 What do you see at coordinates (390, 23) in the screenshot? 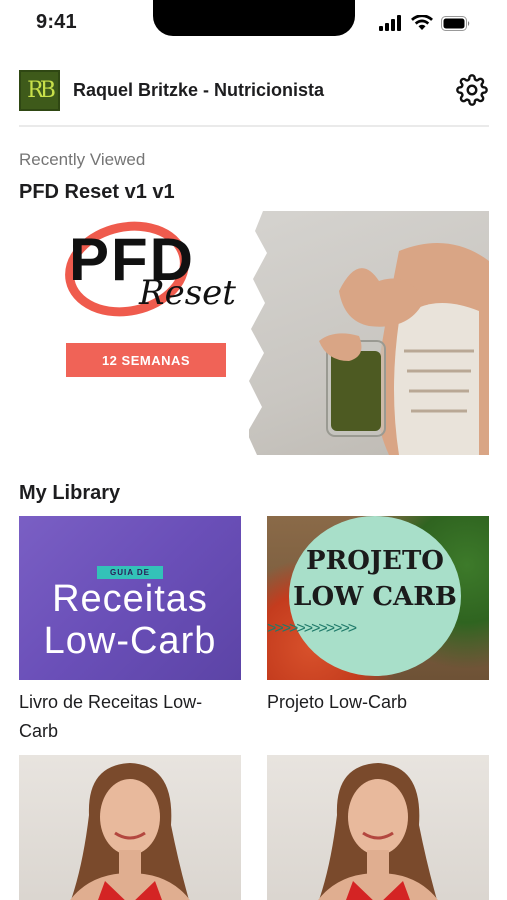
I see `cellular-signal-icon` at bounding box center [390, 23].